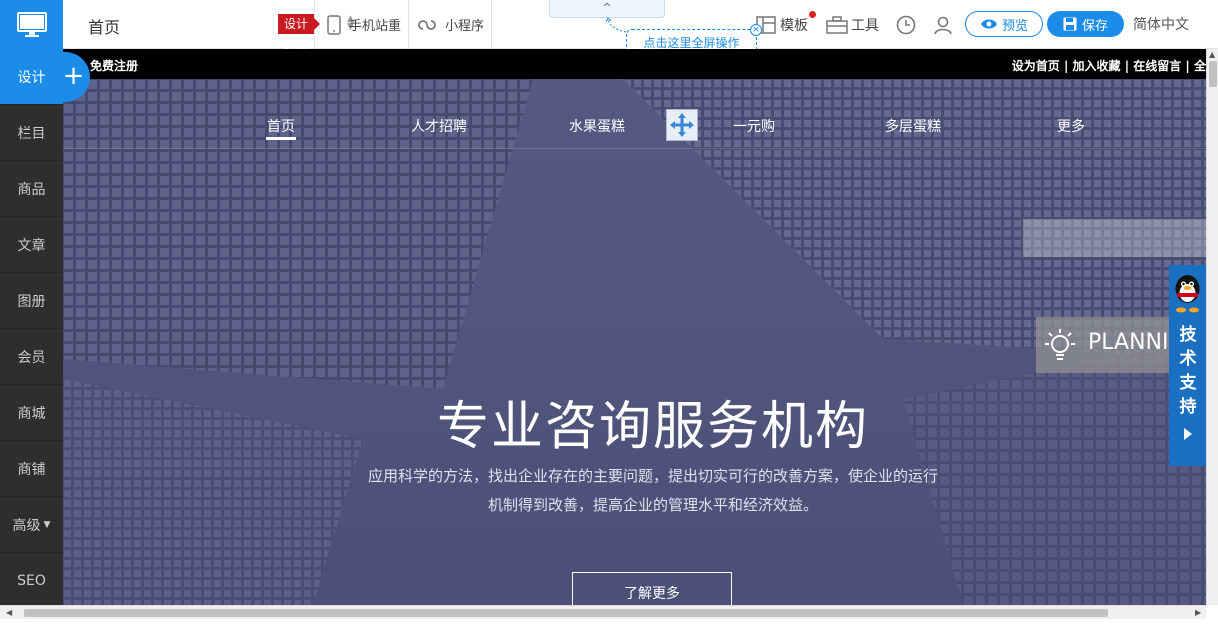 This screenshot has height=625, width=1218. What do you see at coordinates (299, 32) in the screenshot?
I see `design-page-tag: 设计页面` at bounding box center [299, 32].